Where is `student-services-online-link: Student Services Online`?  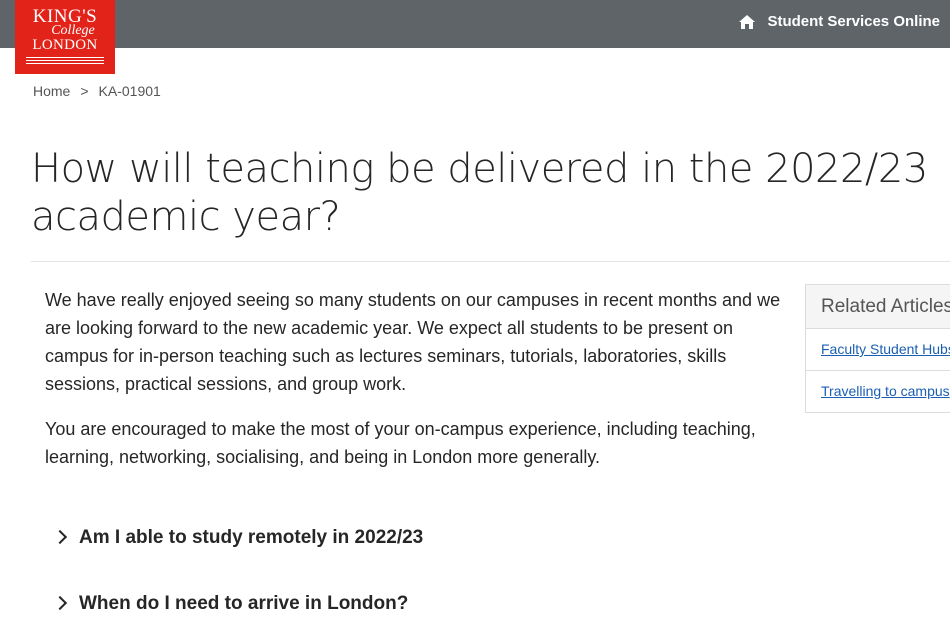 student-services-online-link: Student Services Online is located at coordinates (839, 21).